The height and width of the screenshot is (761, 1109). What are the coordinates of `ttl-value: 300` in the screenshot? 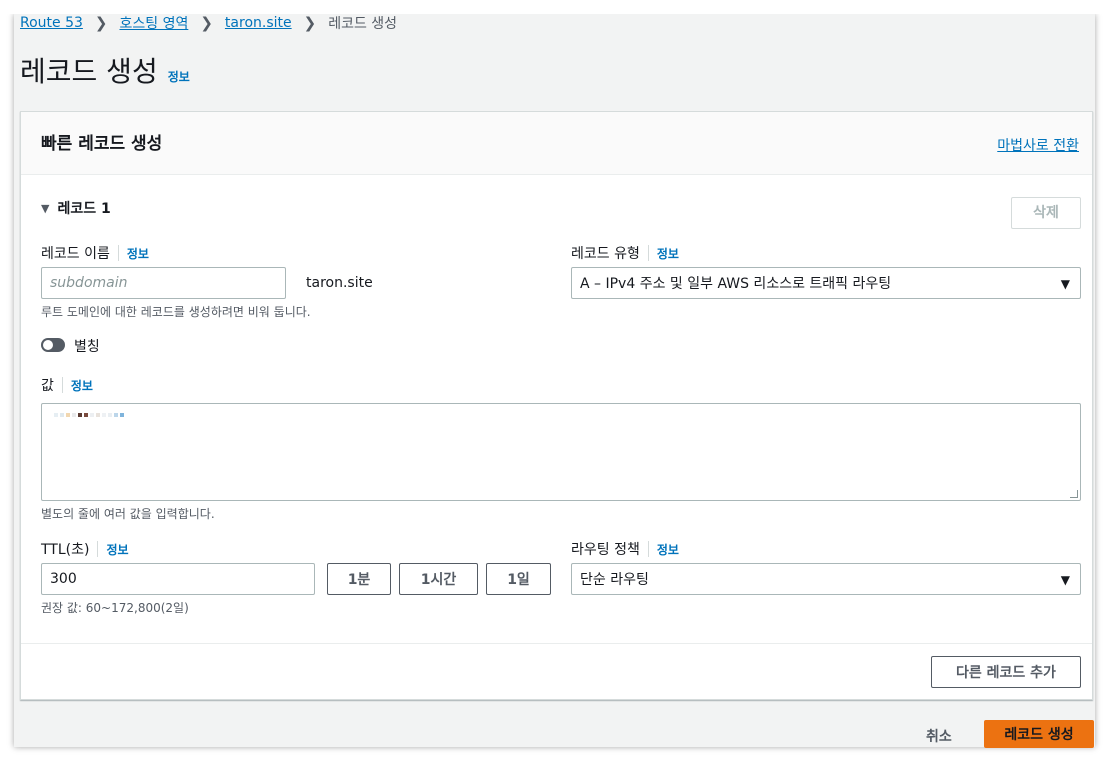 It's located at (63, 579).